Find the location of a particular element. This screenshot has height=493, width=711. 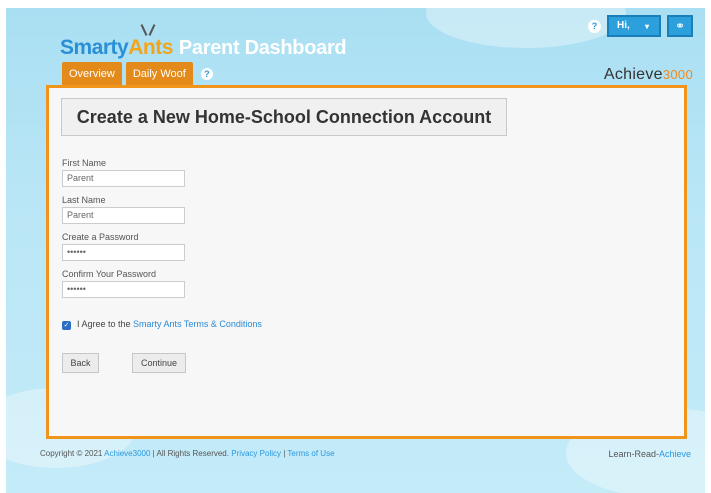

nav-tabs: Overview Daily Woof ? is located at coordinates (137, 74).